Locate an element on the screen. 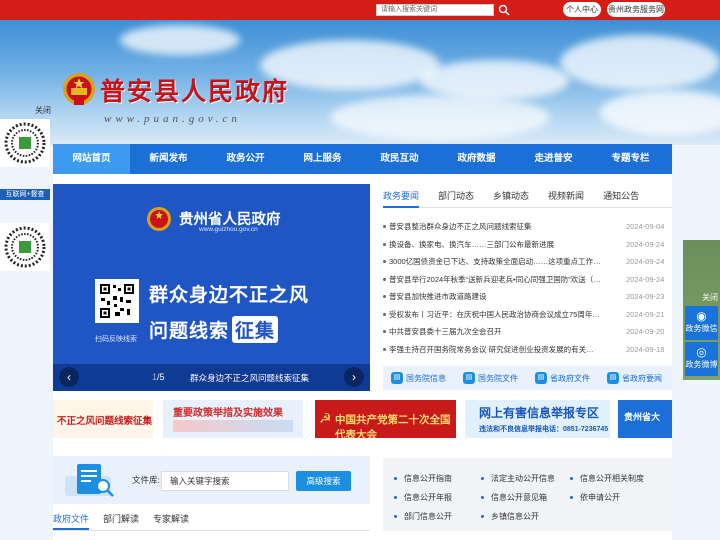  tab-dept-news: 部门动态 is located at coordinates (456, 197).